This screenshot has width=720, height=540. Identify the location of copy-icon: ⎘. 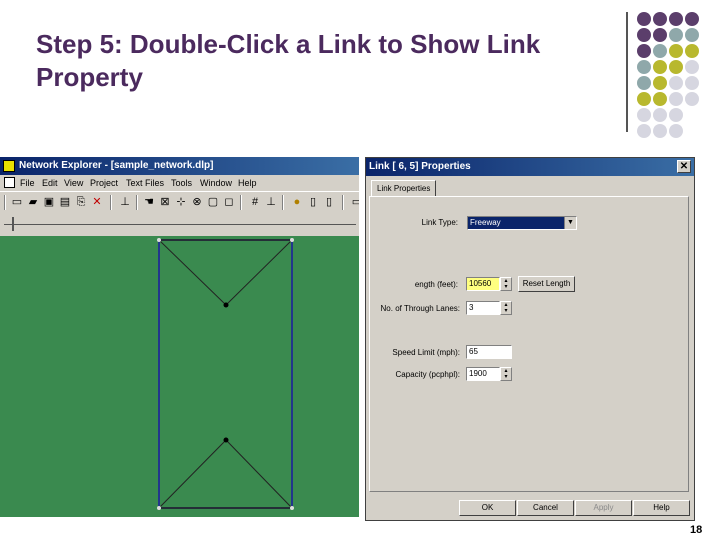
(81, 202).